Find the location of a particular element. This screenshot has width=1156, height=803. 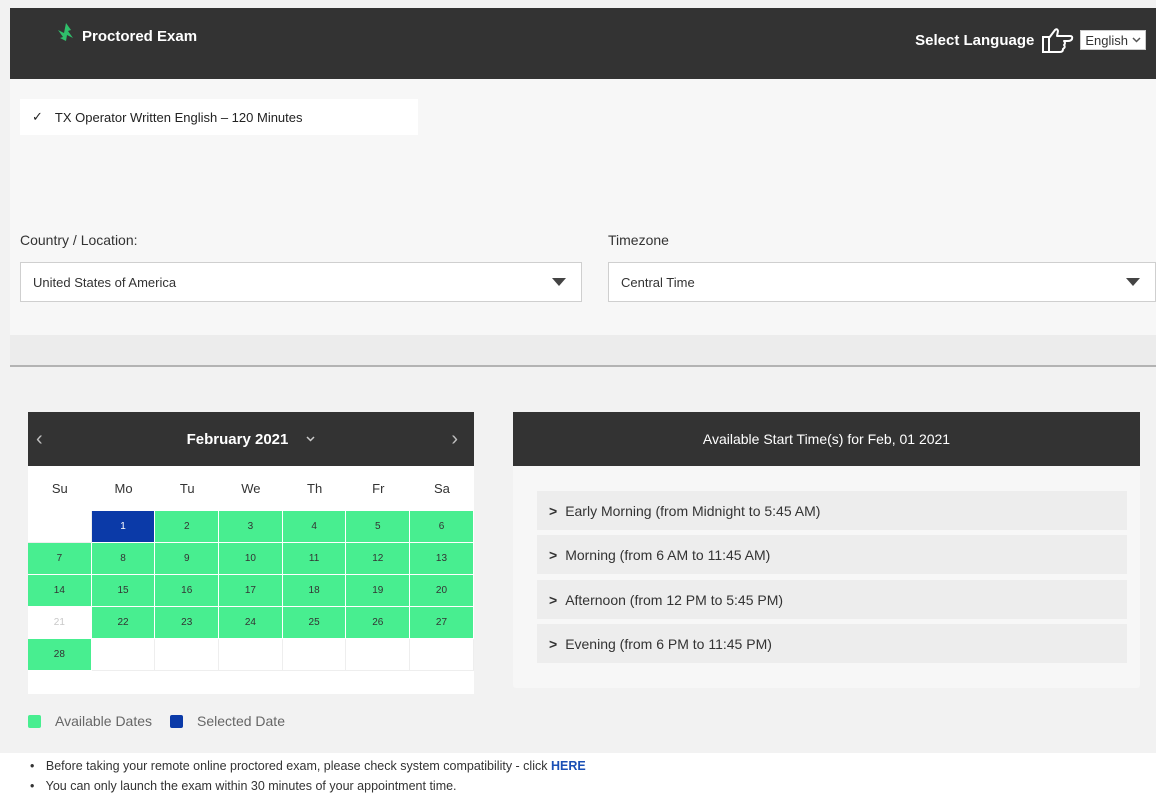

calendar-header: ‹ February 2021 › is located at coordinates (251, 439).